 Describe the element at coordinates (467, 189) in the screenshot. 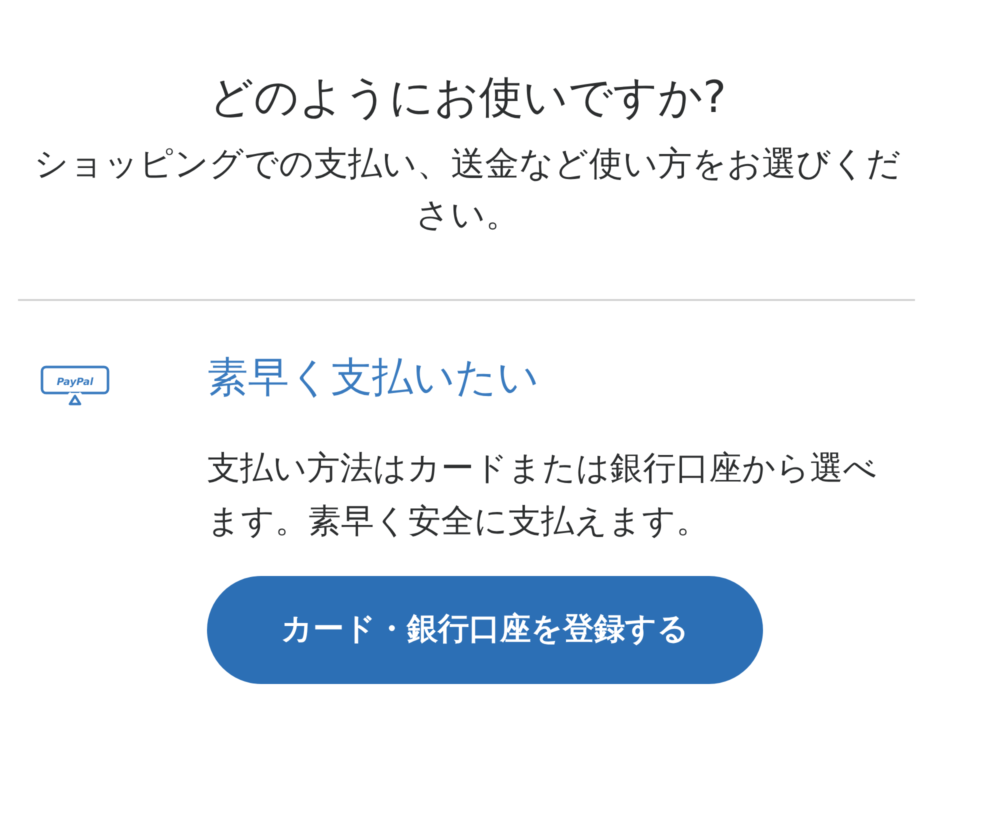

I see `subtitle: ショッピングでの支払い、送金など使い方をお選びください。` at that location.